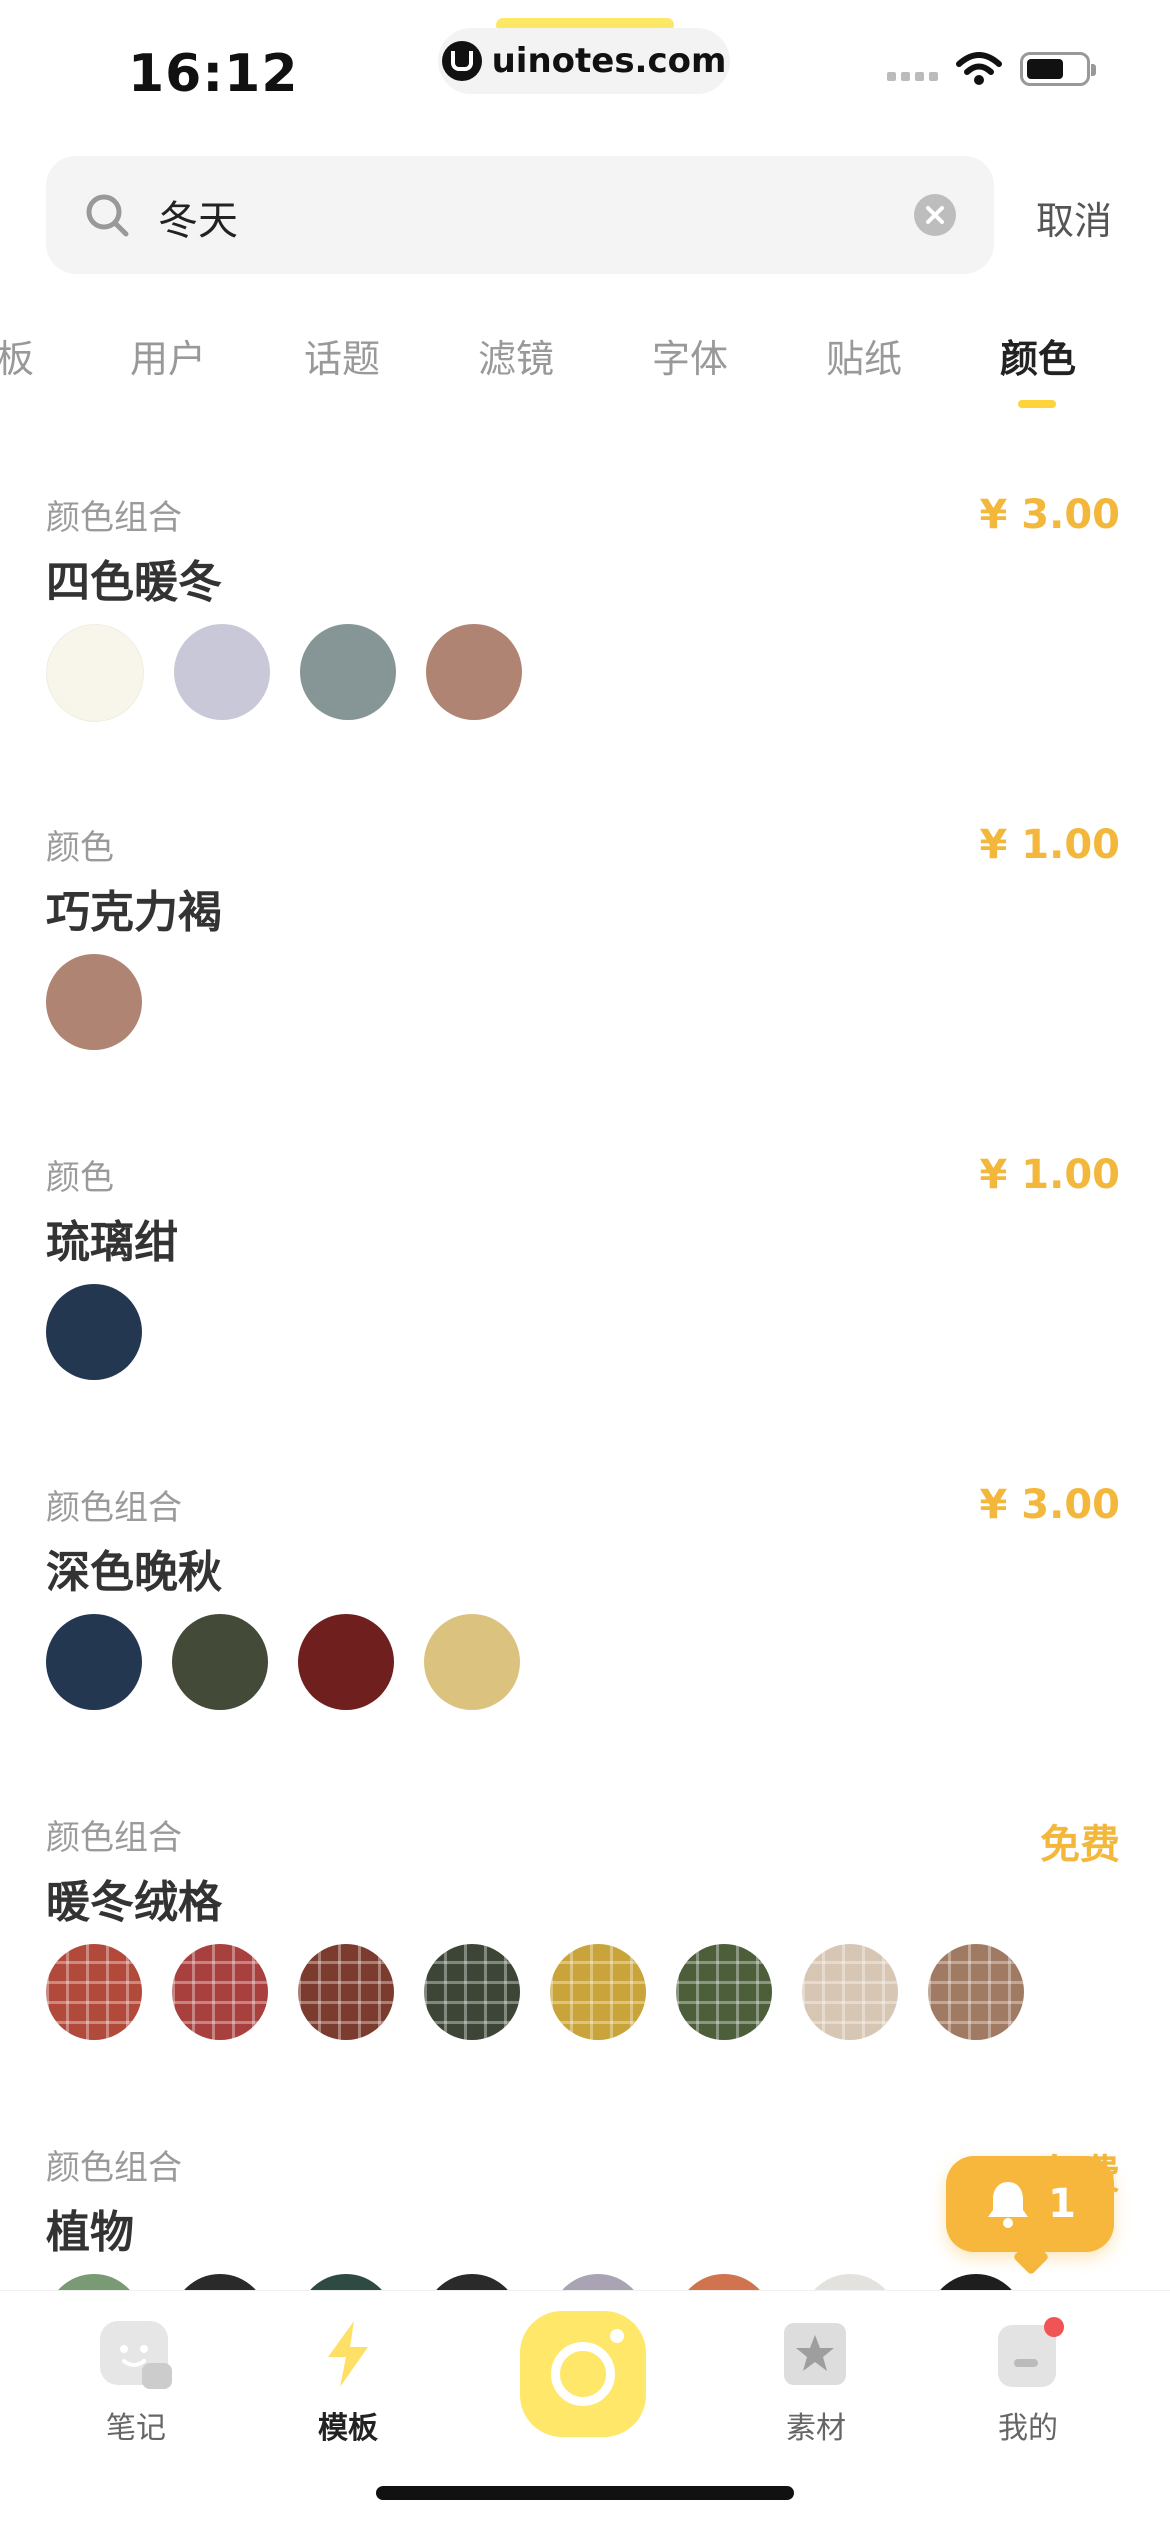  I want to click on lightning-icon, so click(348, 2354).